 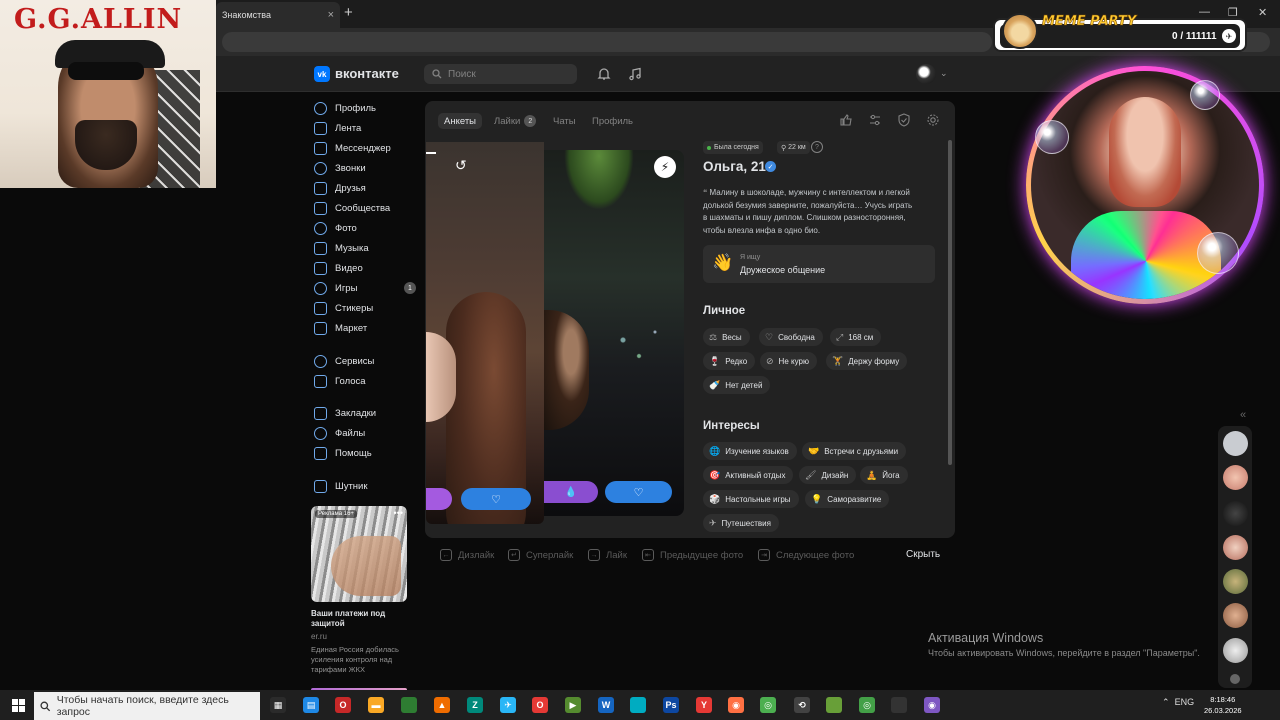 I want to click on tab-profile: Профиль, so click(x=612, y=121).